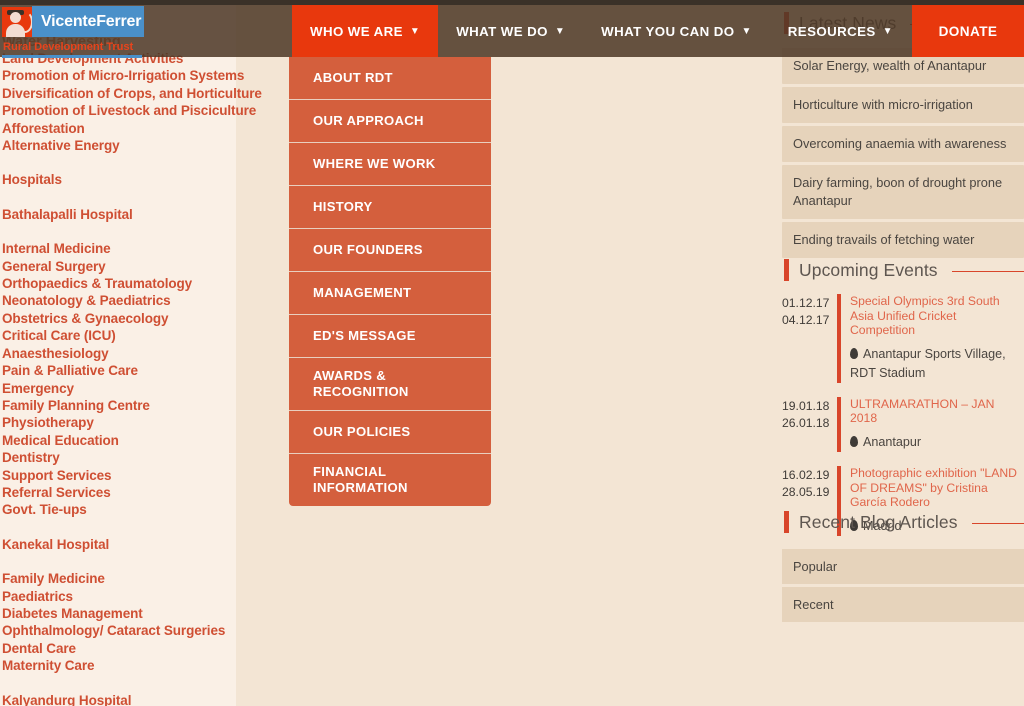  What do you see at coordinates (390, 432) in the screenshot?
I see `dropdown-item-our-policies: OUR POLICIES` at bounding box center [390, 432].